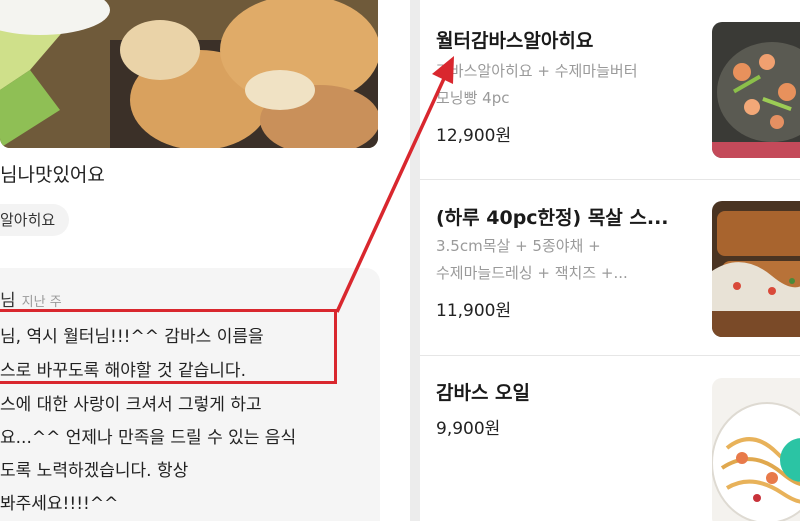 The height and width of the screenshot is (521, 800). I want to click on panel-divider, so click(415, 260).